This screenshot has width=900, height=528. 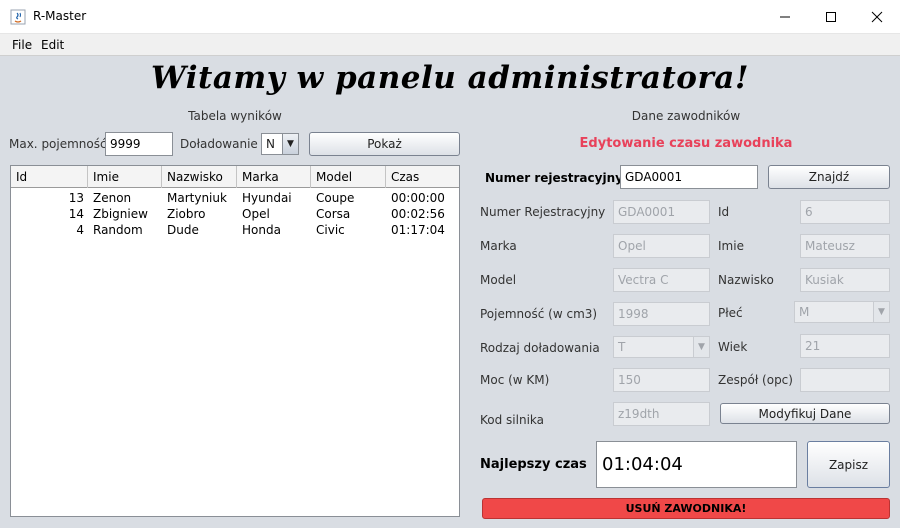 I want to click on cell-time: 00:02:56, so click(x=418, y=214).